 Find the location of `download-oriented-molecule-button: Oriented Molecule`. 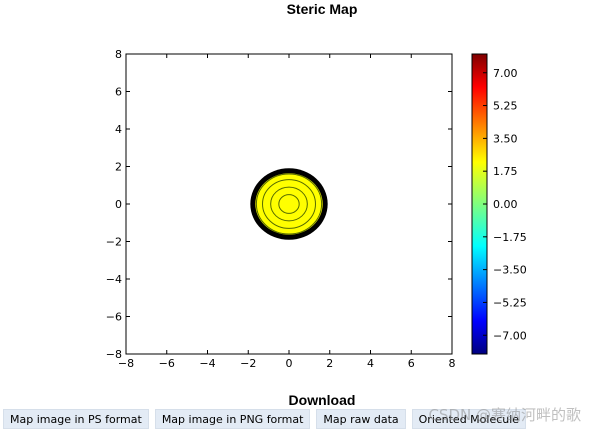

download-oriented-molecule-button: Oriented Molecule is located at coordinates (469, 419).